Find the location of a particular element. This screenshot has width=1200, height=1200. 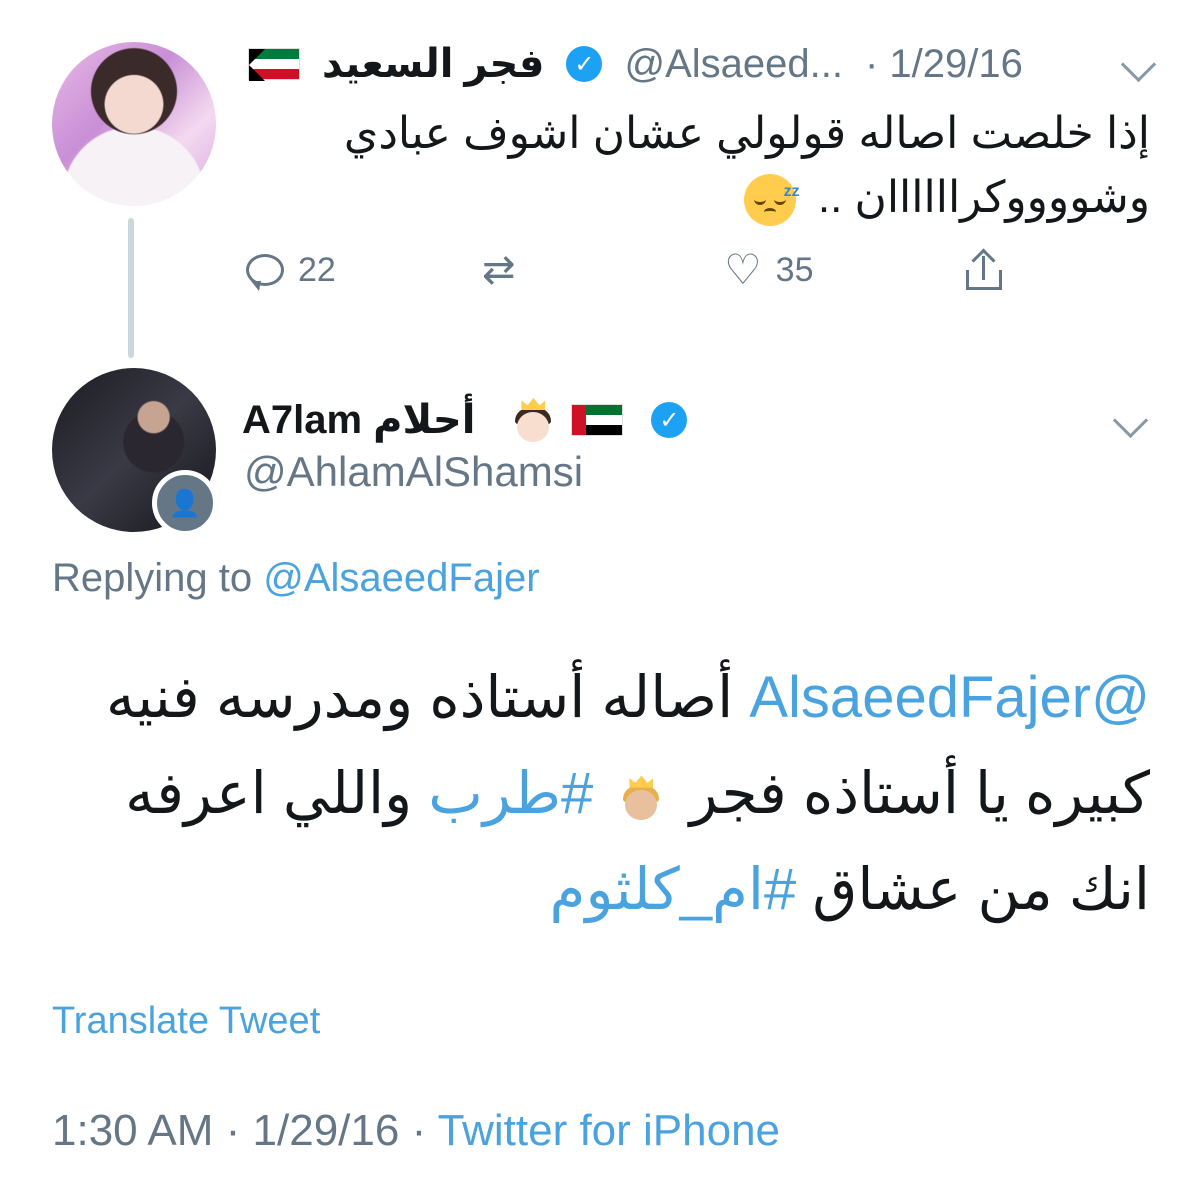

avatar-fajer is located at coordinates (134, 124).